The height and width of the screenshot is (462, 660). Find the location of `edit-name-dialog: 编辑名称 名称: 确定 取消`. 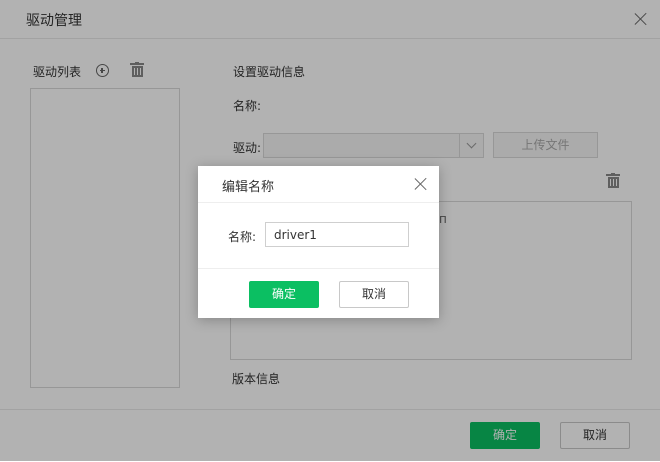

edit-name-dialog: 编辑名称 名称: 确定 取消 is located at coordinates (318, 242).